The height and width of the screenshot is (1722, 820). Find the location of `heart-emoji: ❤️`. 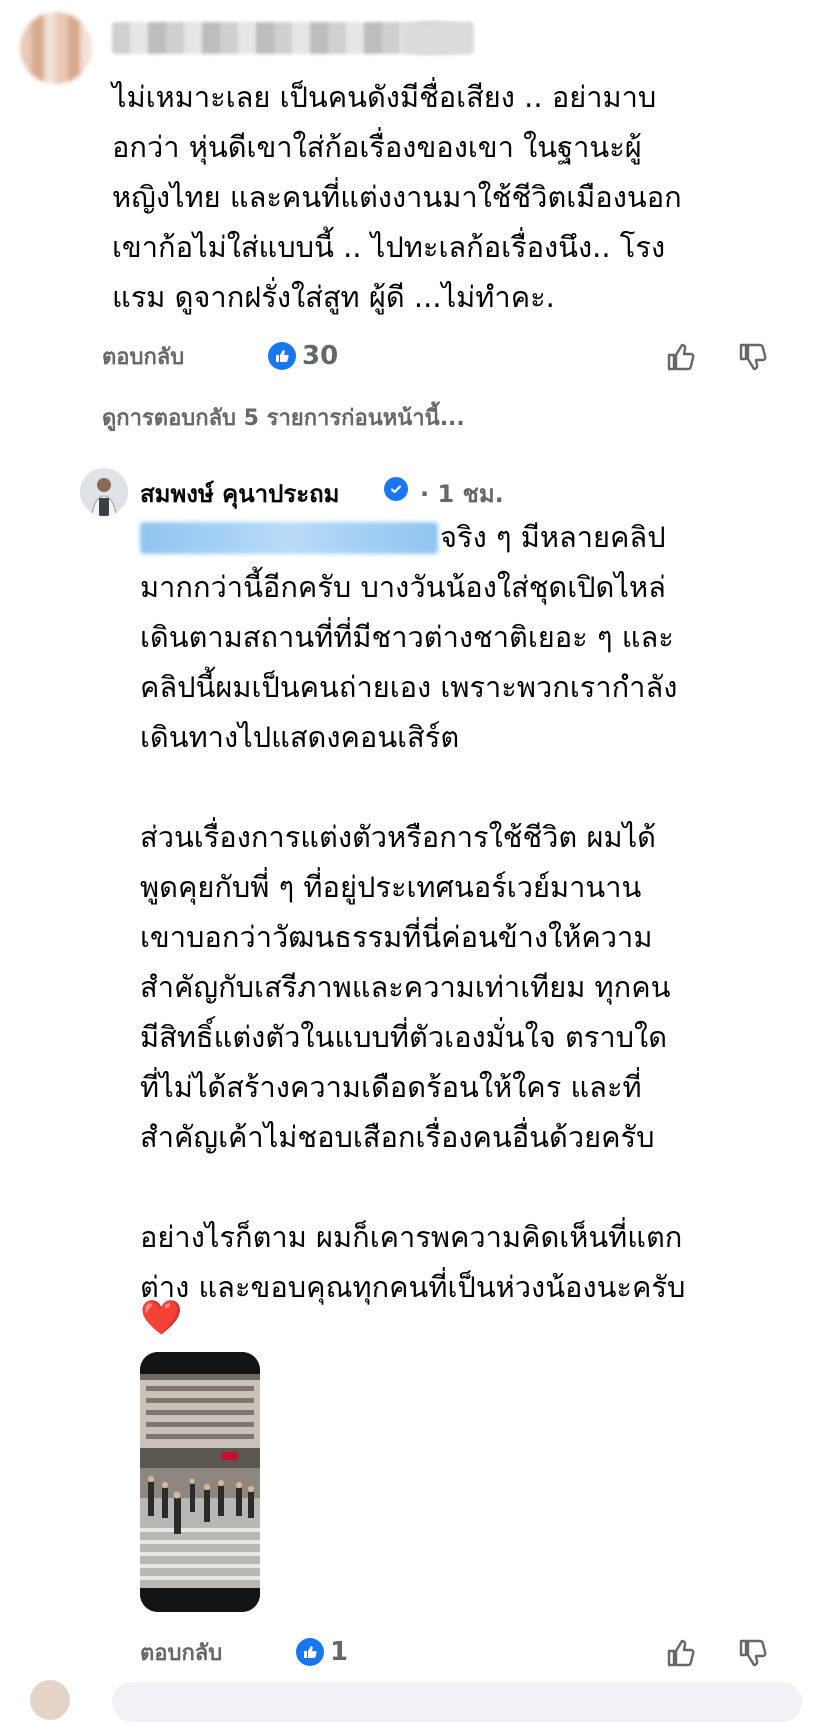

heart-emoji: ❤️ is located at coordinates (161, 1318).